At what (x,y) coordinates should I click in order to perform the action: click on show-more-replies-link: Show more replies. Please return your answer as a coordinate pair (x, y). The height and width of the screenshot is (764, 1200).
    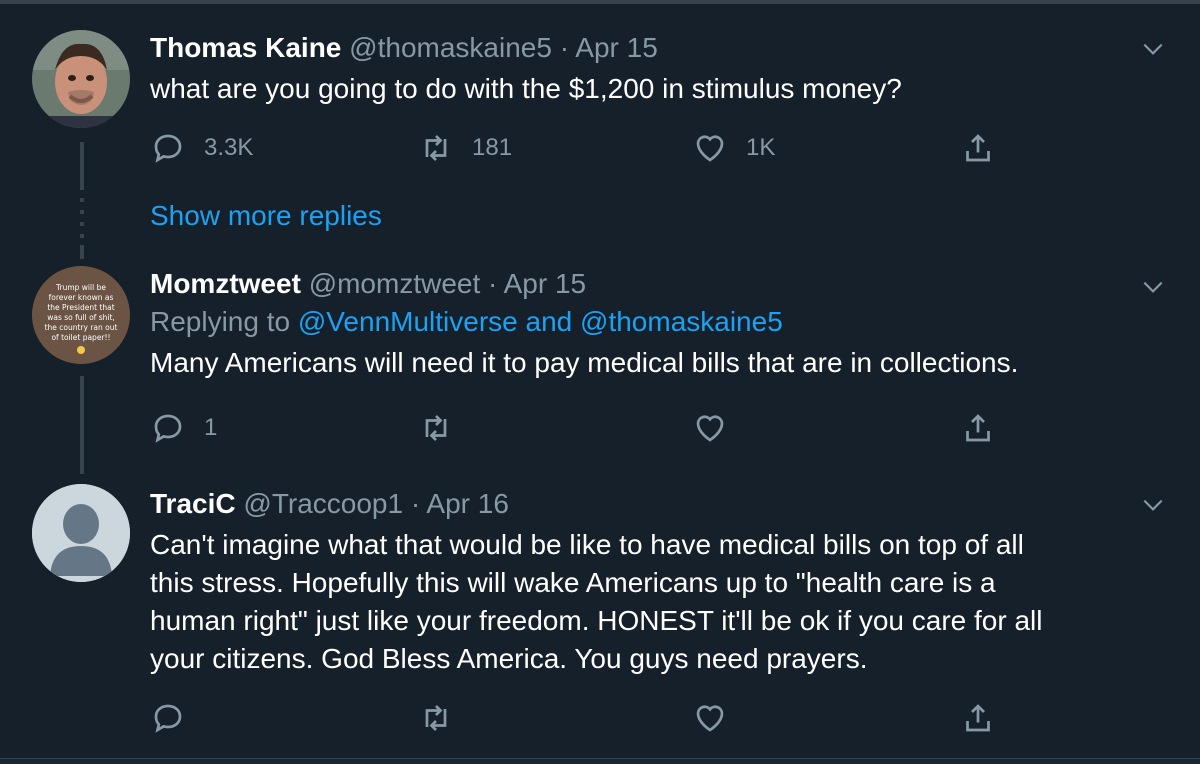
    Looking at the image, I should click on (266, 216).